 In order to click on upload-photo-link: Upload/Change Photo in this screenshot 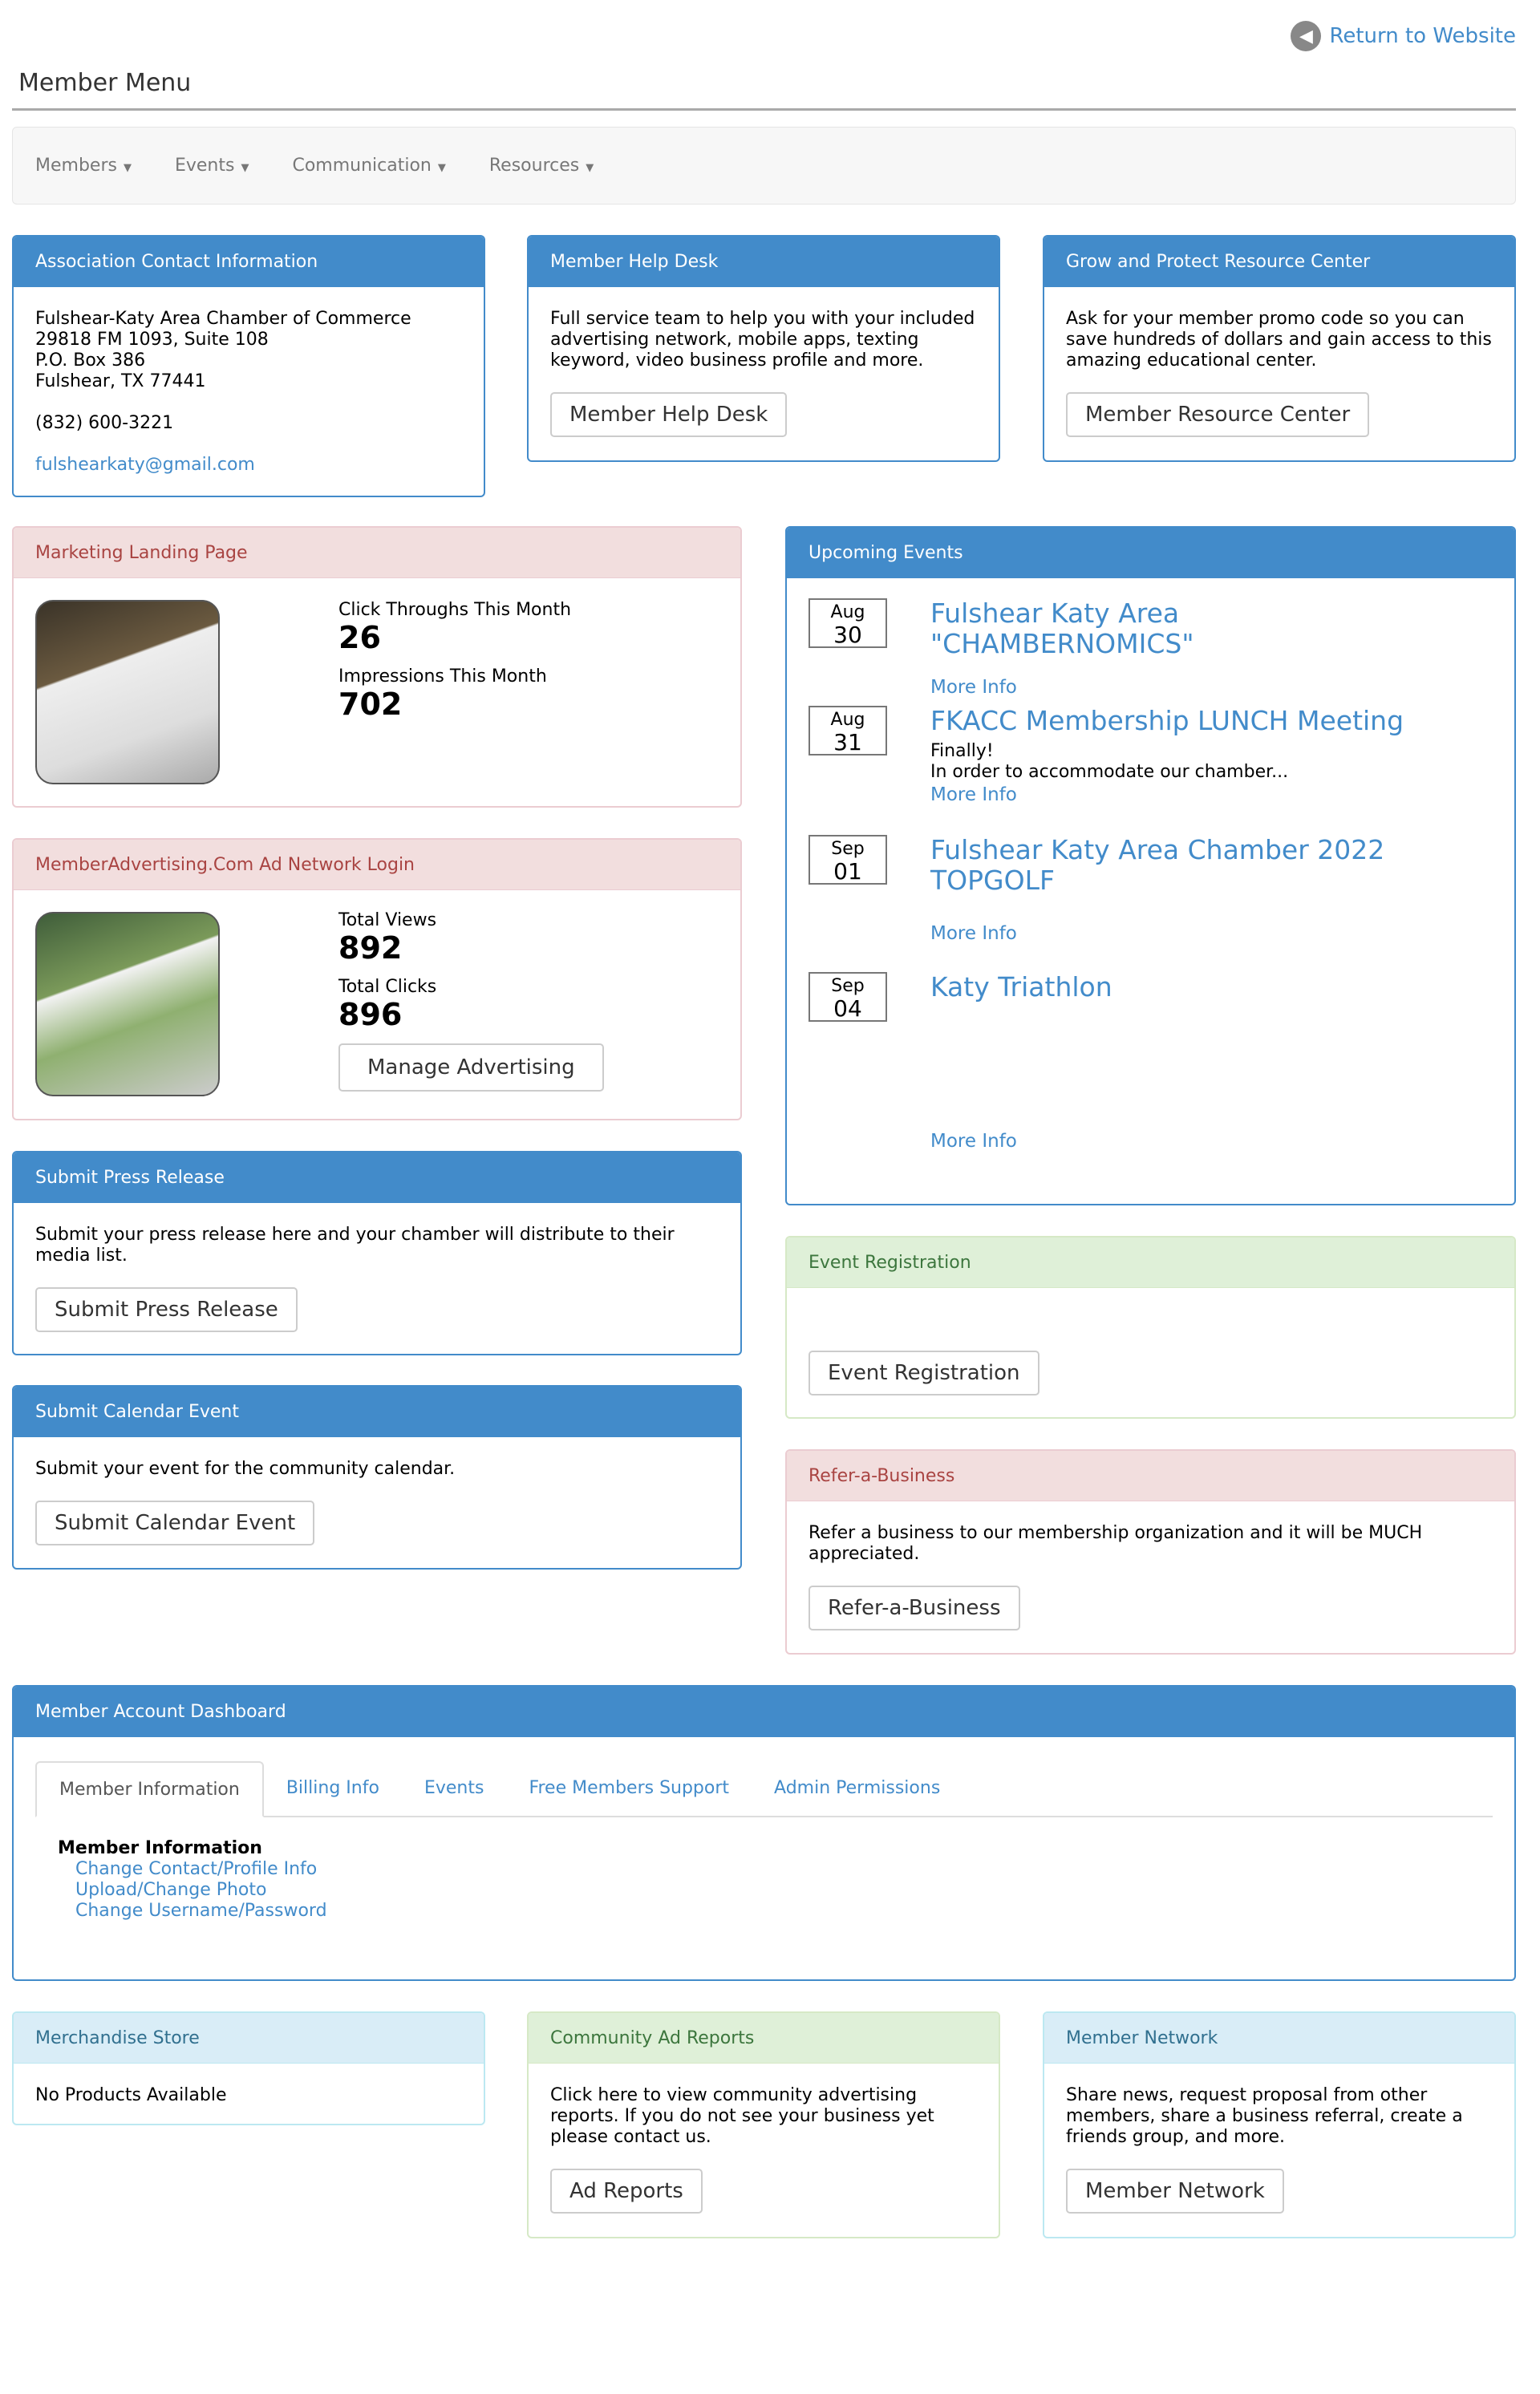, I will do `click(772, 1891)`.